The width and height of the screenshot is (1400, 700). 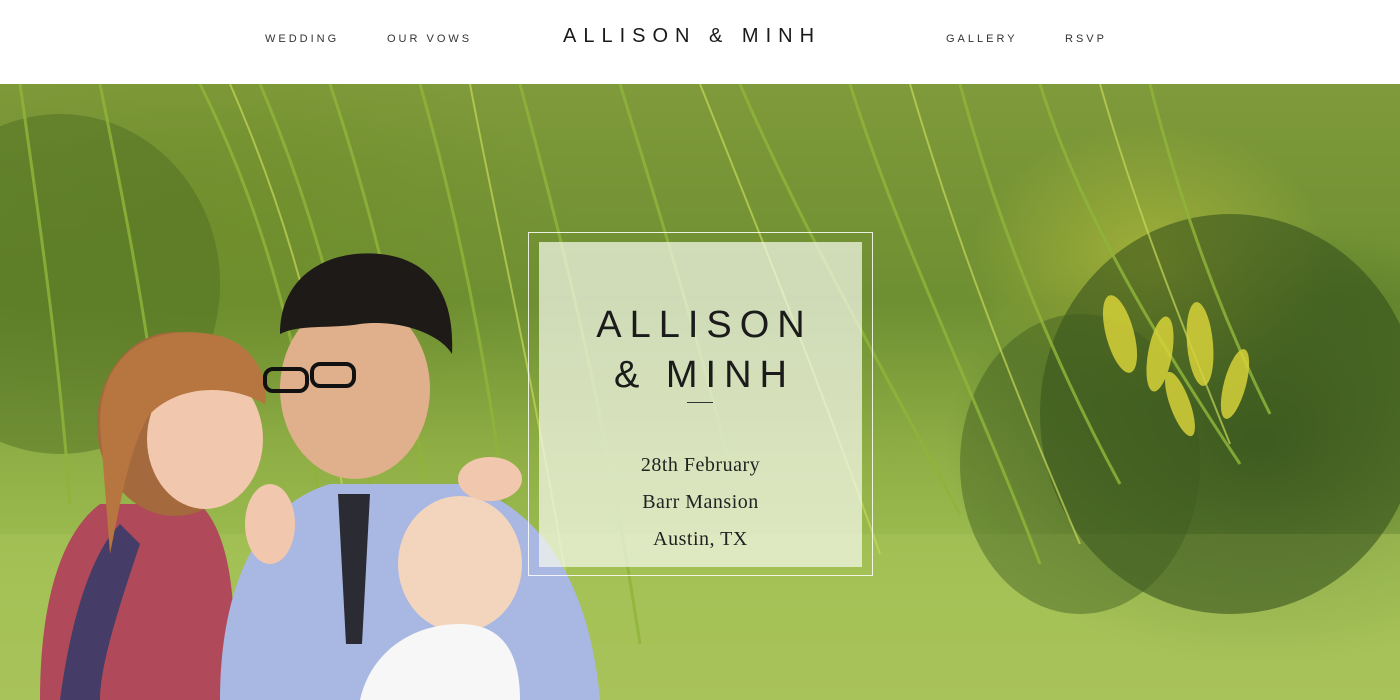 What do you see at coordinates (1086, 39) in the screenshot?
I see `nav-link-rsvp: RSVP` at bounding box center [1086, 39].